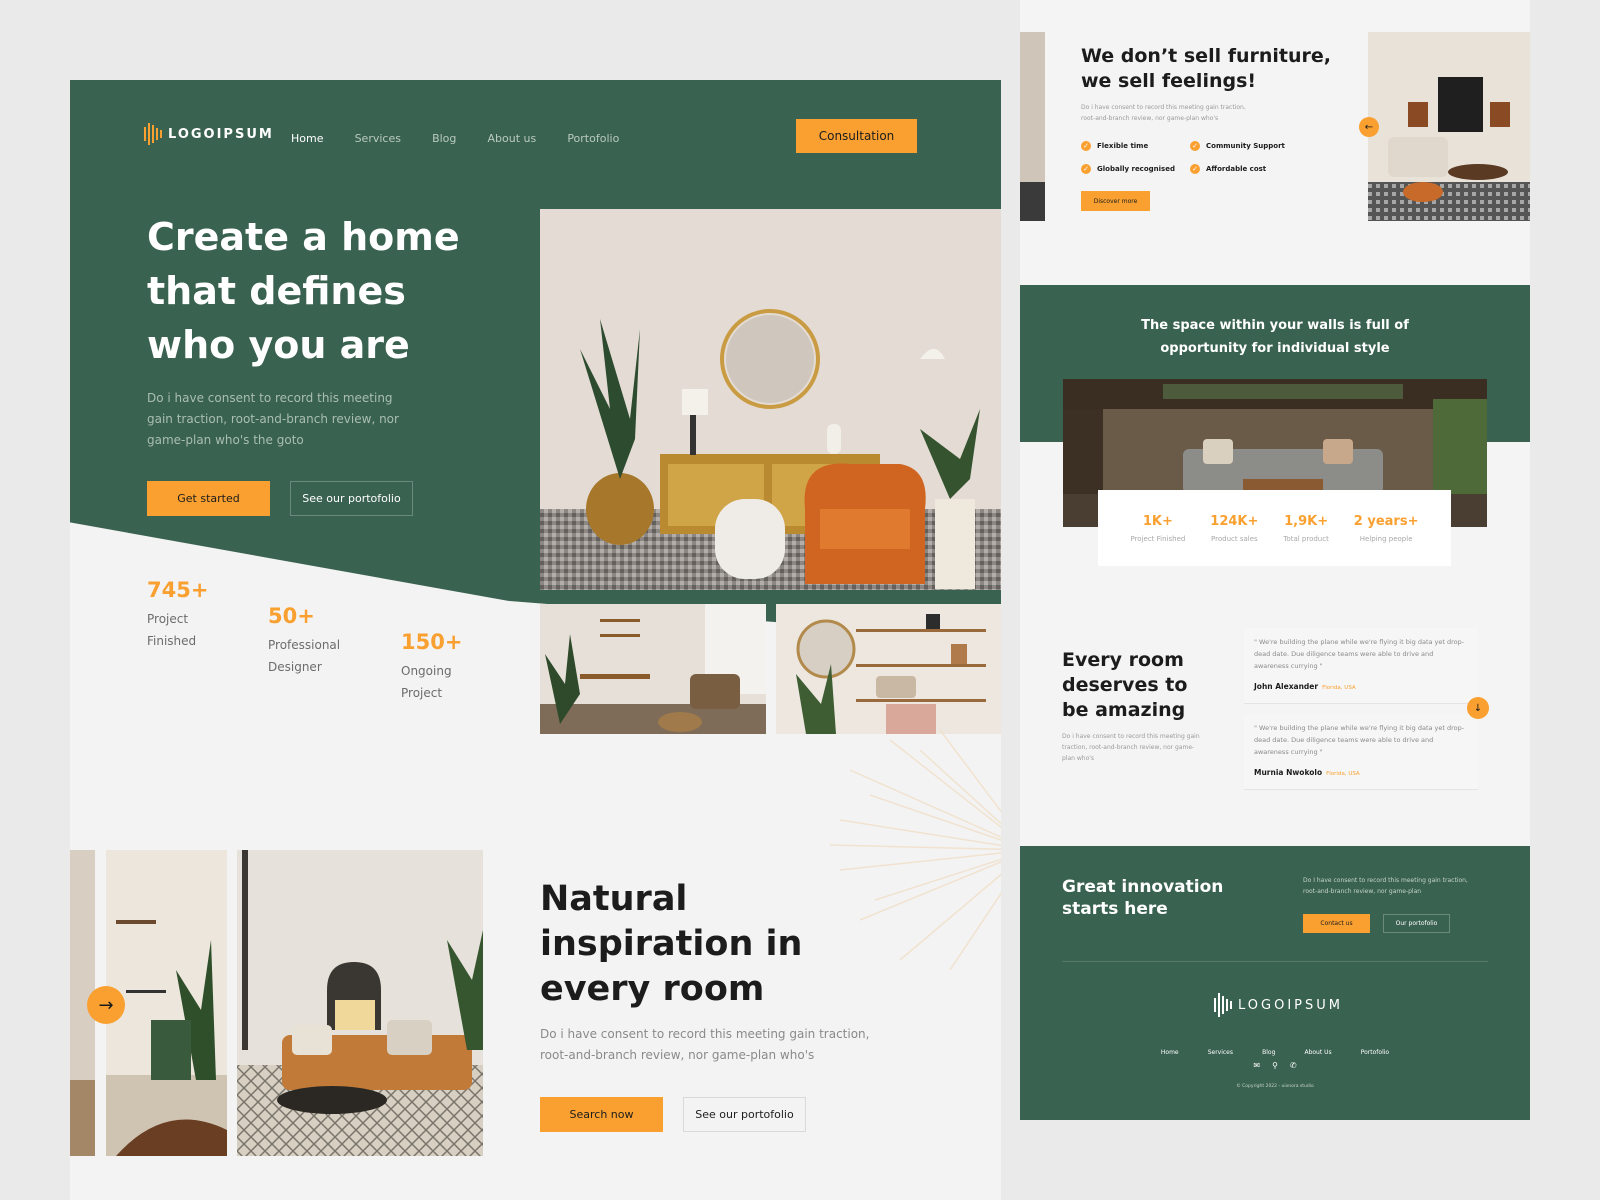 The image size is (1600, 1200). I want to click on arrow-right-icon: →, so click(106, 1005).